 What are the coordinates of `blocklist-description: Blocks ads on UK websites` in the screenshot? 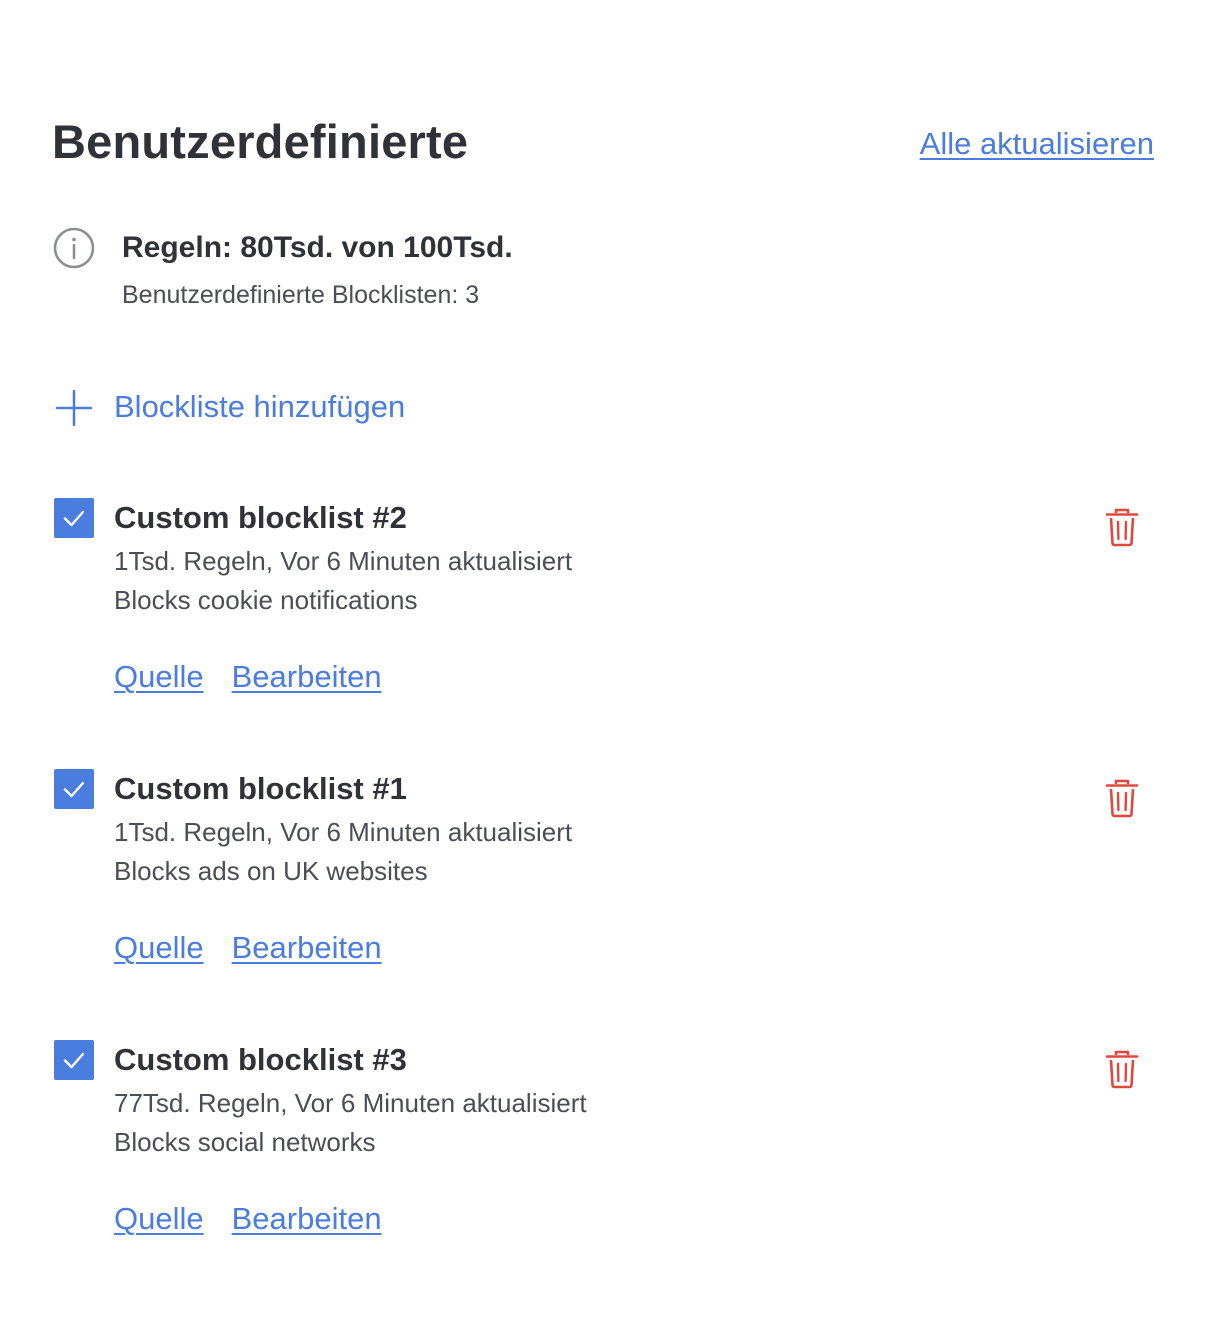 It's located at (271, 871).